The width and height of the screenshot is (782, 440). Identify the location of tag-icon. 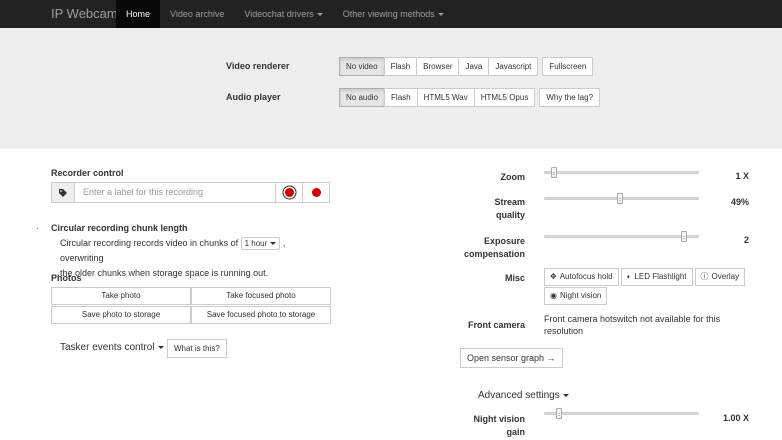
(63, 192).